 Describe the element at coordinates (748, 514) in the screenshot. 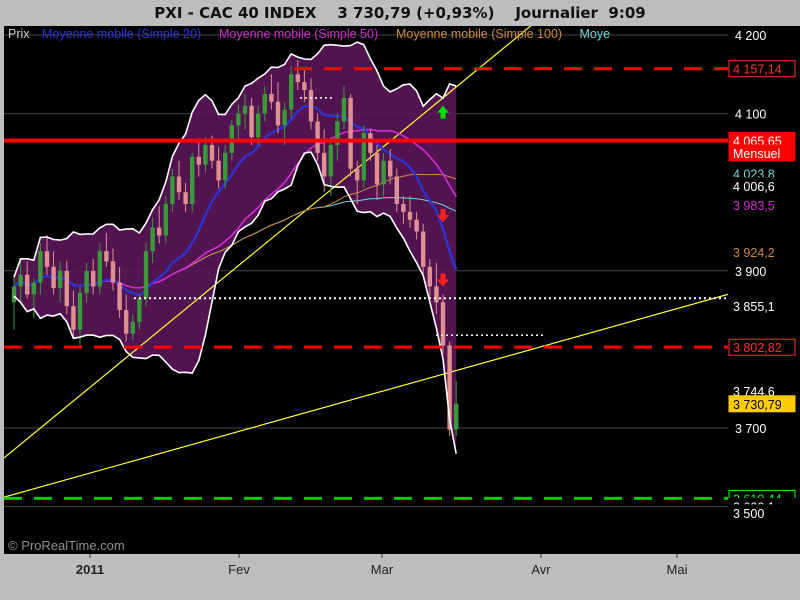

I see `price-label-text: 3 500` at that location.